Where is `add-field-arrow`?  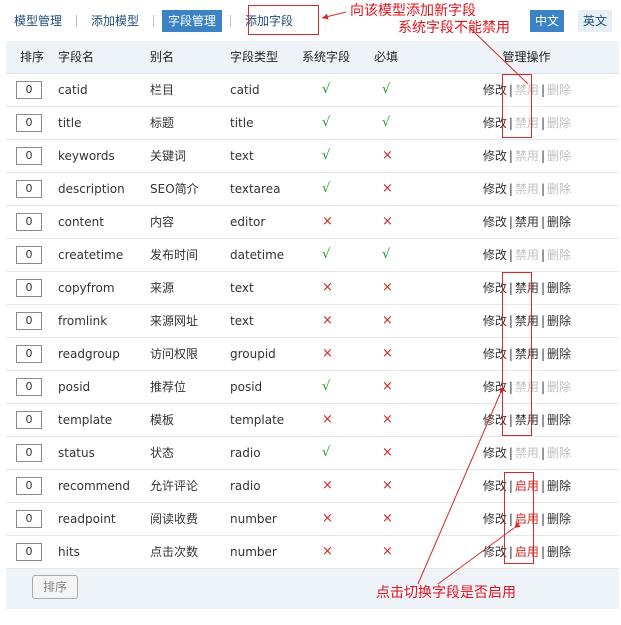
add-field-arrow is located at coordinates (334, 15).